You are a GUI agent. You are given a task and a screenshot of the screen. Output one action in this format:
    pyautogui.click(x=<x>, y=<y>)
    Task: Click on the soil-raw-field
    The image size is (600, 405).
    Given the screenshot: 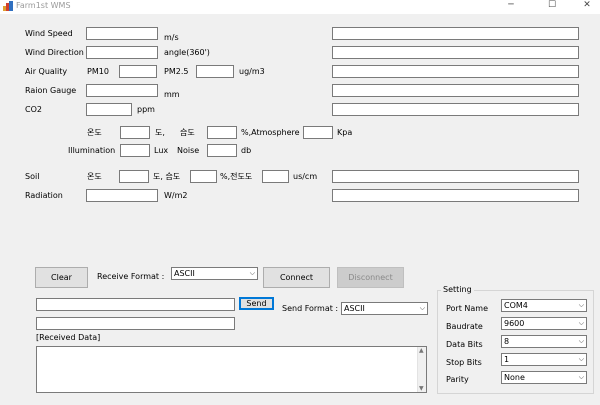 What is the action you would take?
    pyautogui.click(x=455, y=176)
    